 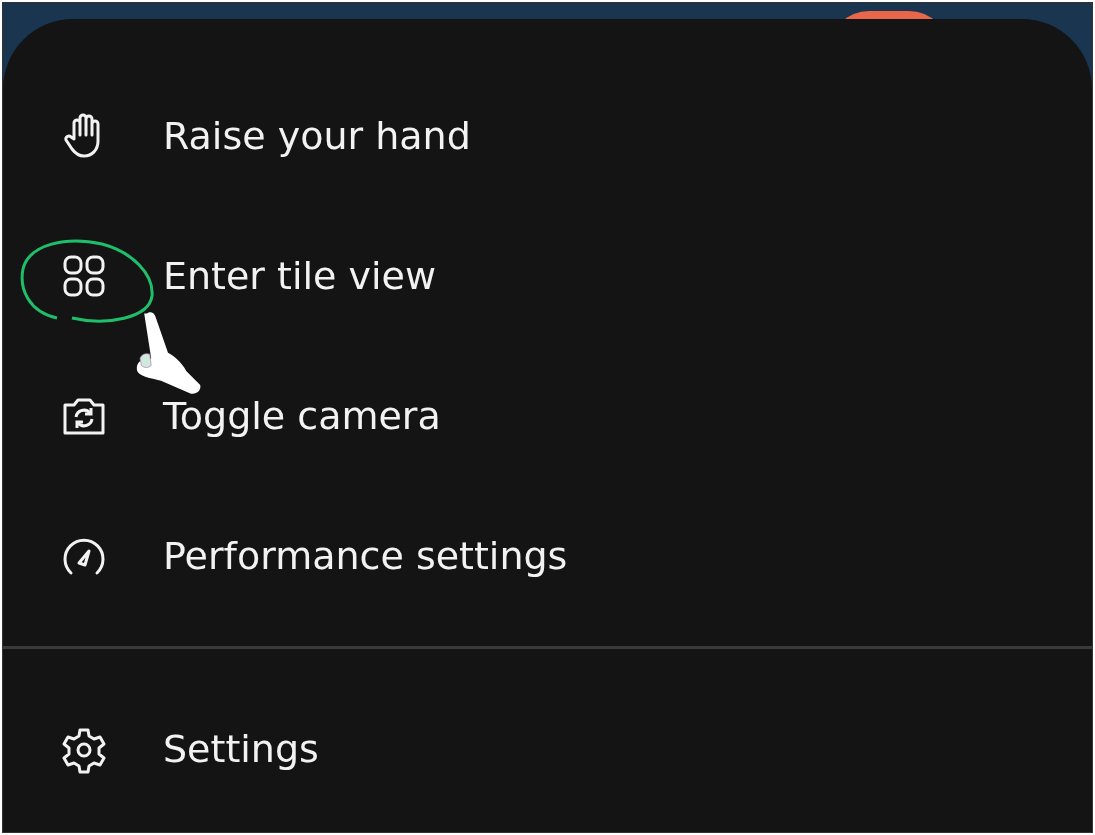 What do you see at coordinates (365, 556) in the screenshot?
I see `menu-item-label: Performance settings` at bounding box center [365, 556].